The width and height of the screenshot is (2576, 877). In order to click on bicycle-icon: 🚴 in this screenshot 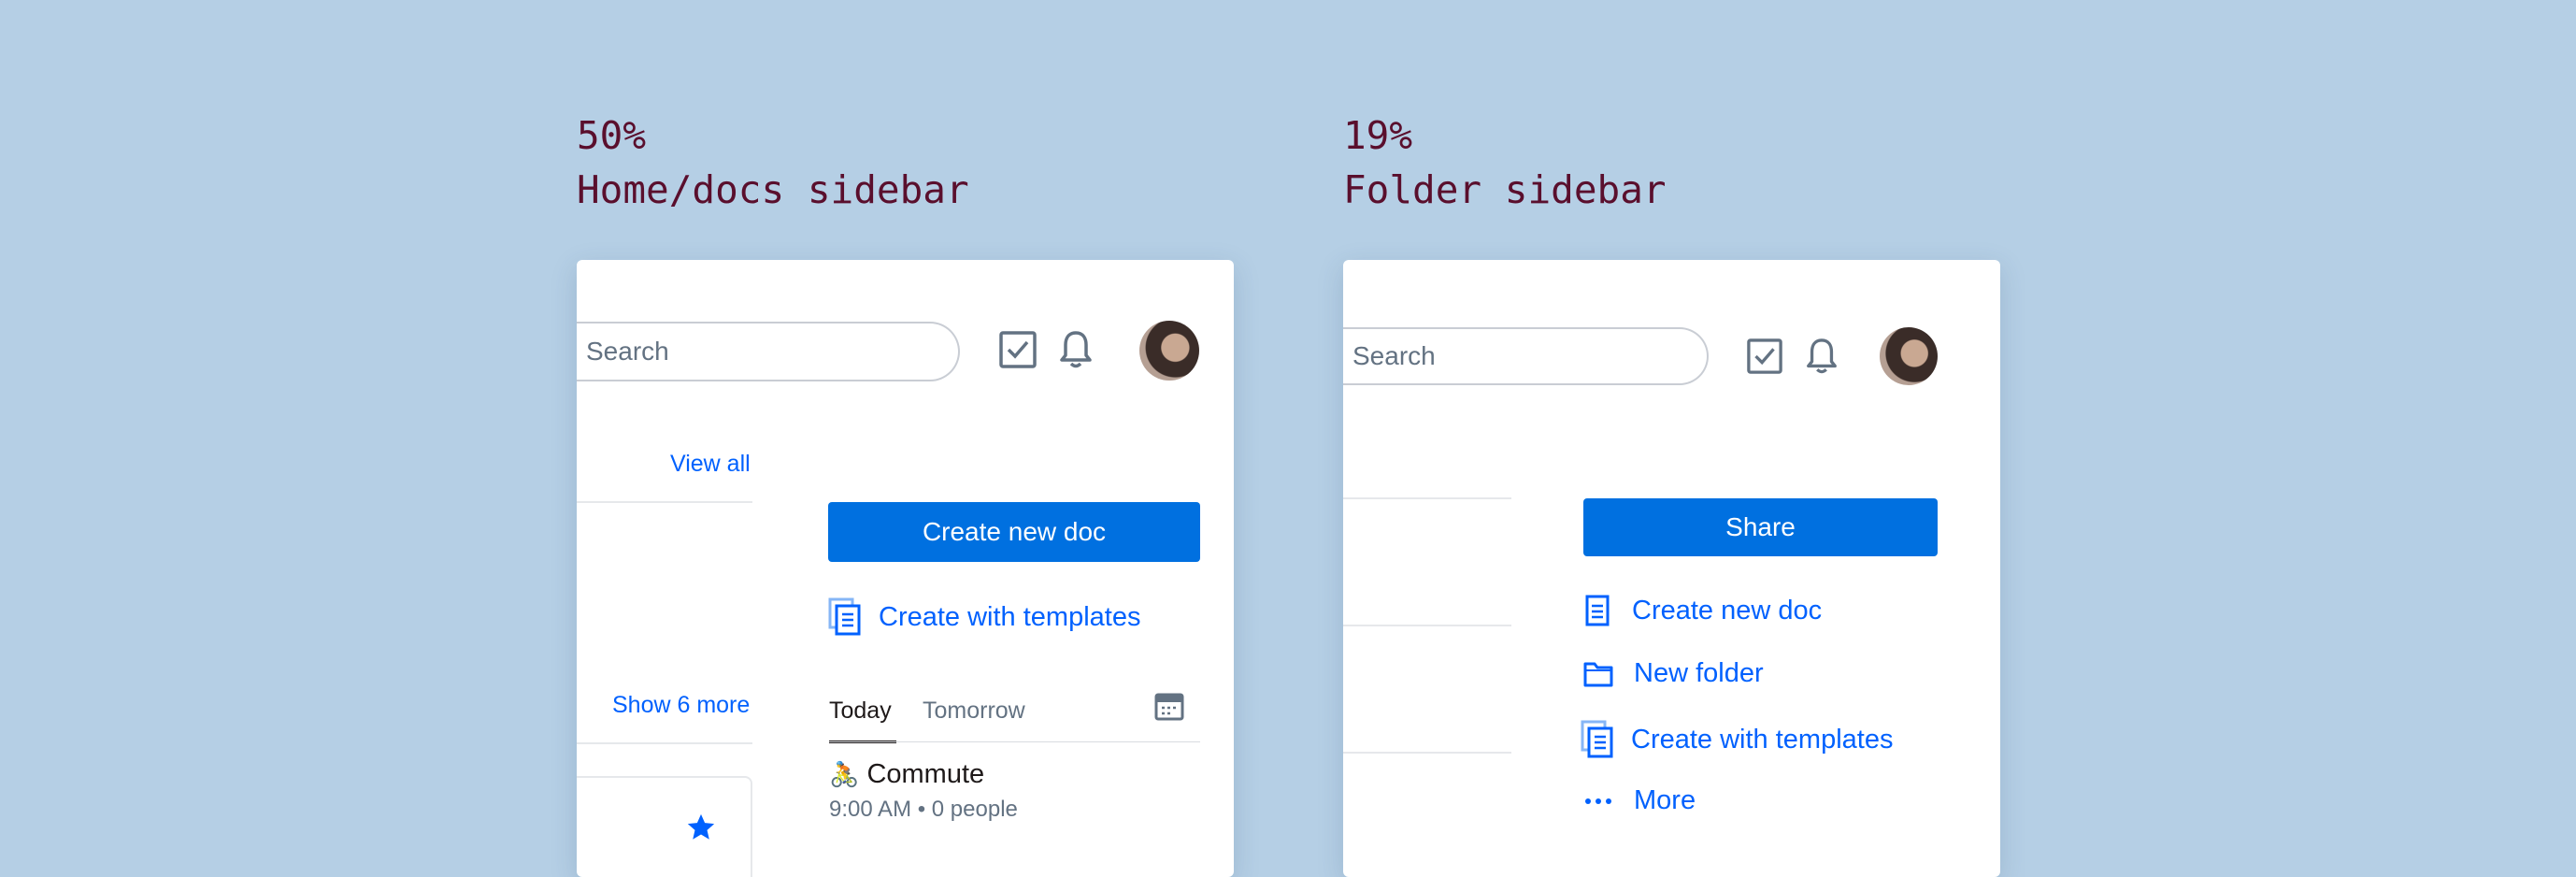, I will do `click(844, 774)`.